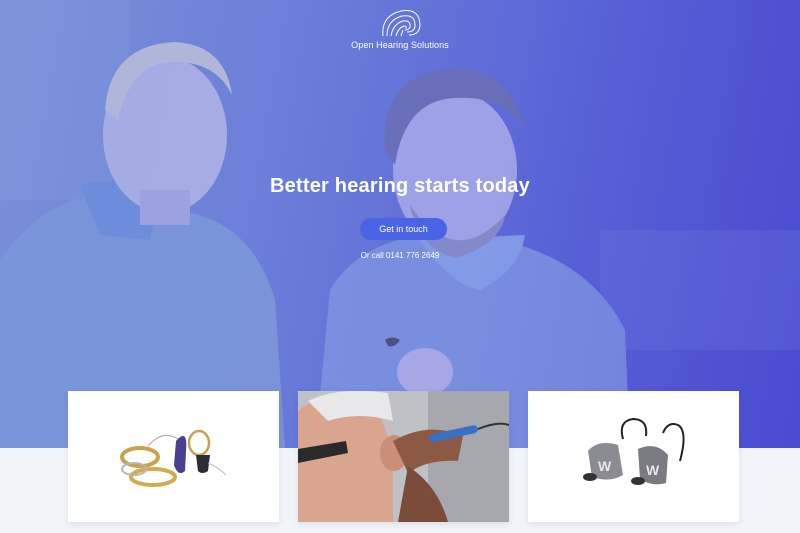 Image resolution: width=800 pixels, height=533 pixels. Describe the element at coordinates (634, 451) in the screenshot. I see `in-ear-monitors-photo: W W` at that location.